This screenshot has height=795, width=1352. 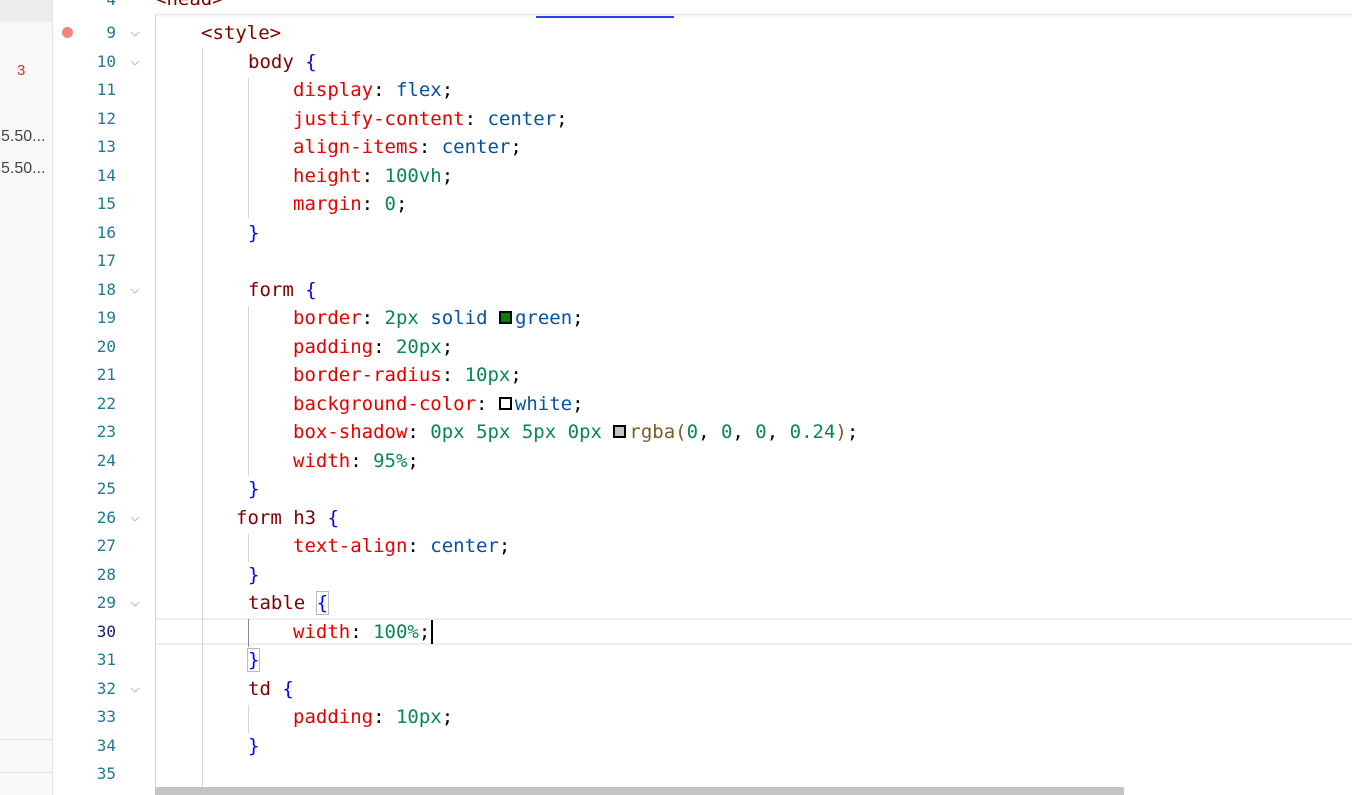 What do you see at coordinates (639, 791) in the screenshot?
I see `horizontal-scrollbar` at bounding box center [639, 791].